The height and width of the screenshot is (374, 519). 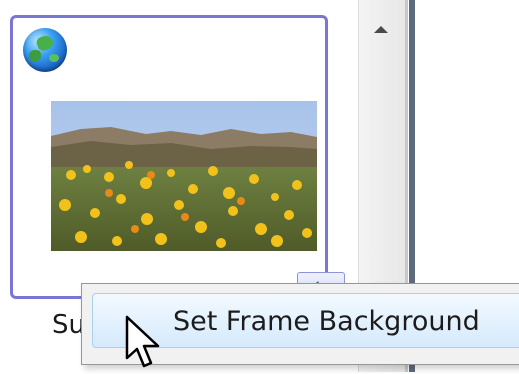 What do you see at coordinates (142, 341) in the screenshot?
I see `mouse-cursor-icon` at bounding box center [142, 341].